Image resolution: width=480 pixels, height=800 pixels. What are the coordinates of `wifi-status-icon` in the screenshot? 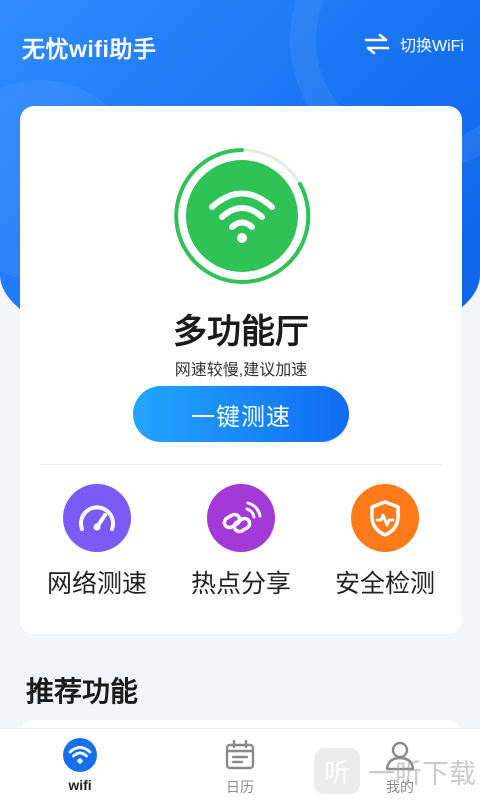 It's located at (242, 216).